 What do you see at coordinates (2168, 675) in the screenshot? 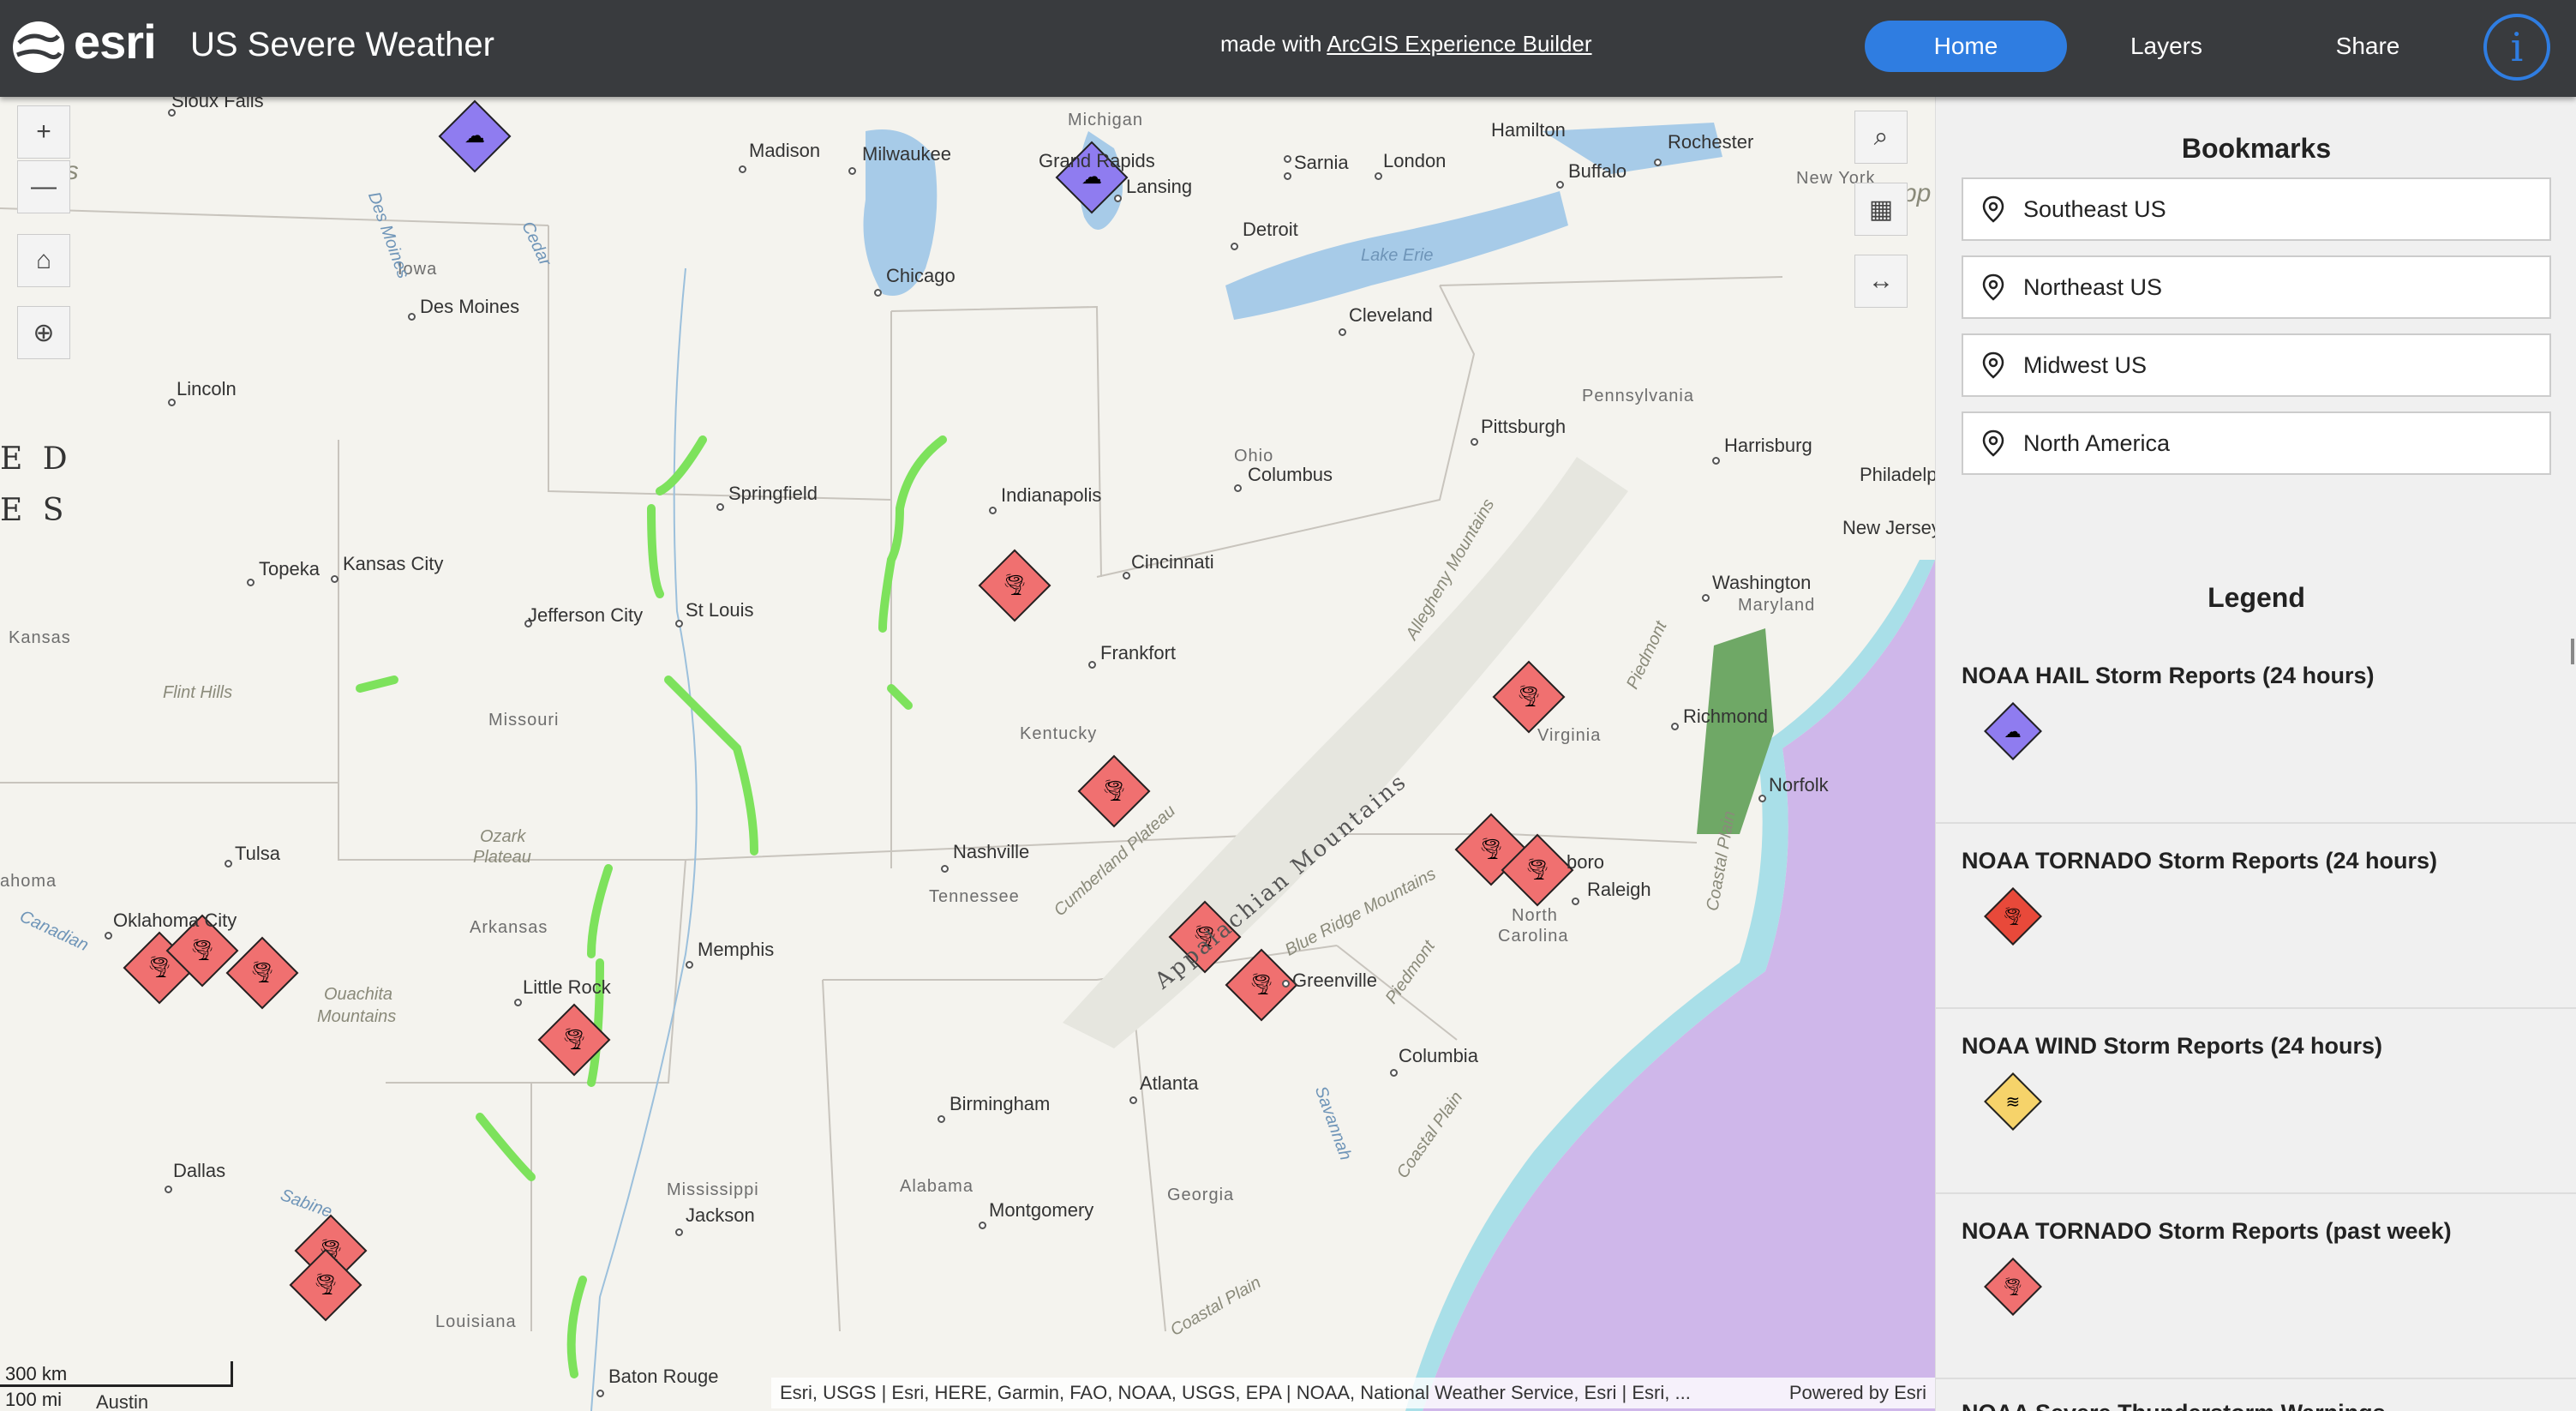
I see `legend-item-title: NOAA HAIL Storm Reports (24 hours)` at bounding box center [2168, 675].